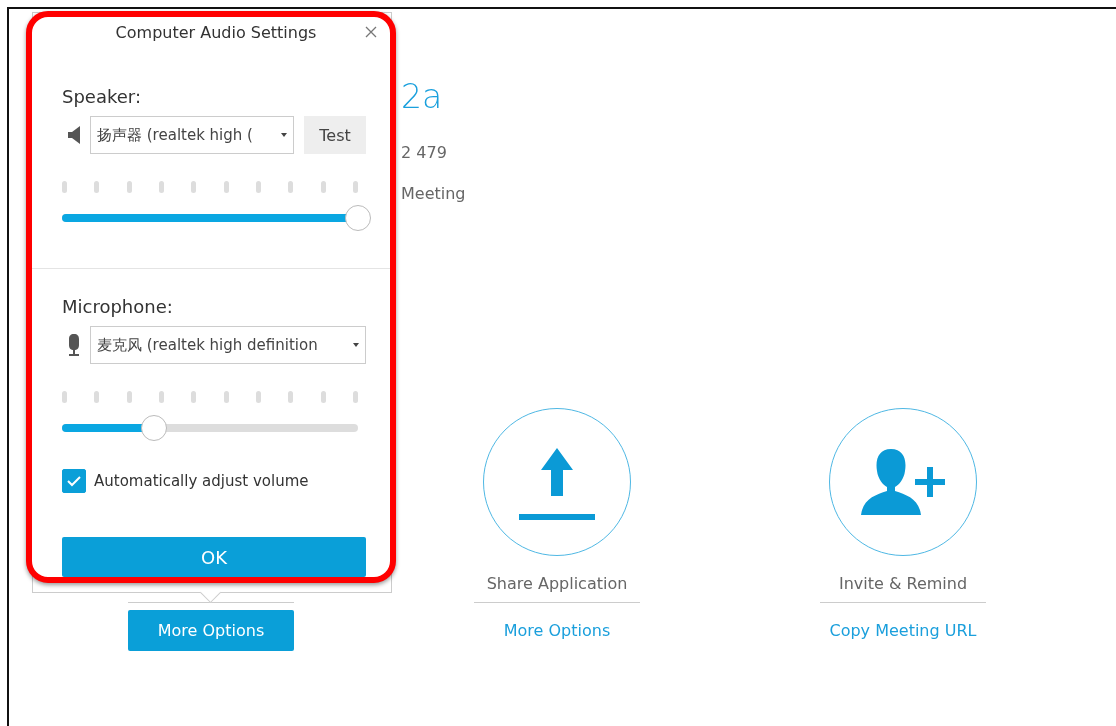 The width and height of the screenshot is (1116, 726). What do you see at coordinates (74, 345) in the screenshot?
I see `microphone-icon` at bounding box center [74, 345].